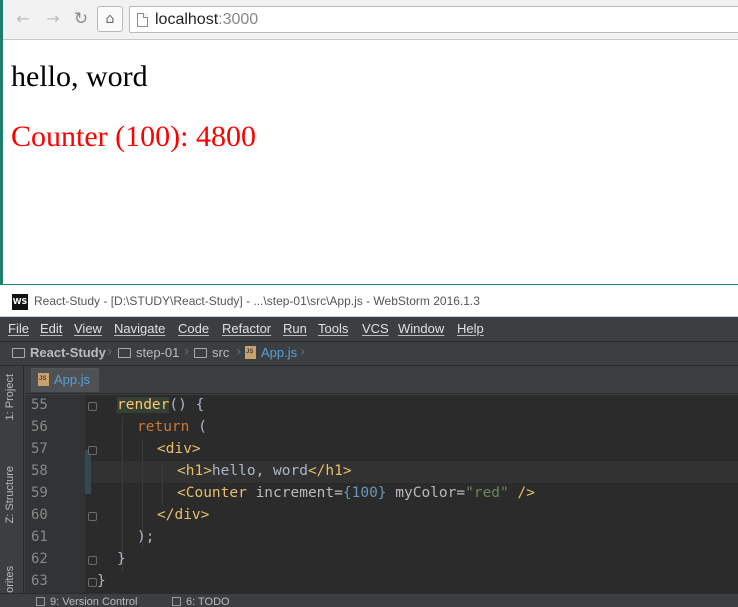 The width and height of the screenshot is (738, 607). What do you see at coordinates (79, 76) in the screenshot?
I see `hello-heading: hello, word` at bounding box center [79, 76].